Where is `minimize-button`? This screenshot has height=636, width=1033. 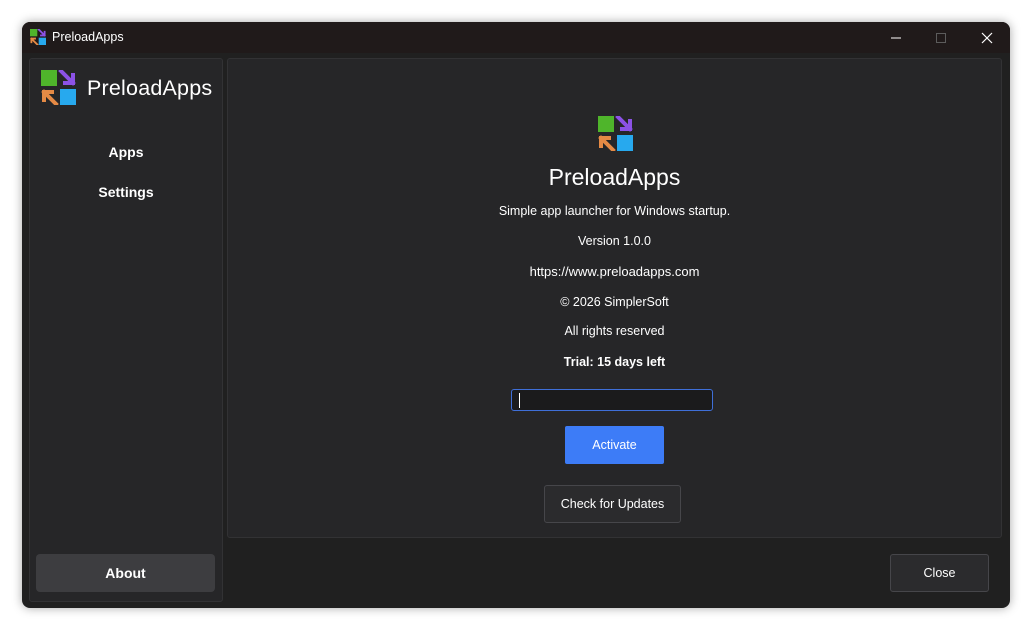 minimize-button is located at coordinates (896, 37).